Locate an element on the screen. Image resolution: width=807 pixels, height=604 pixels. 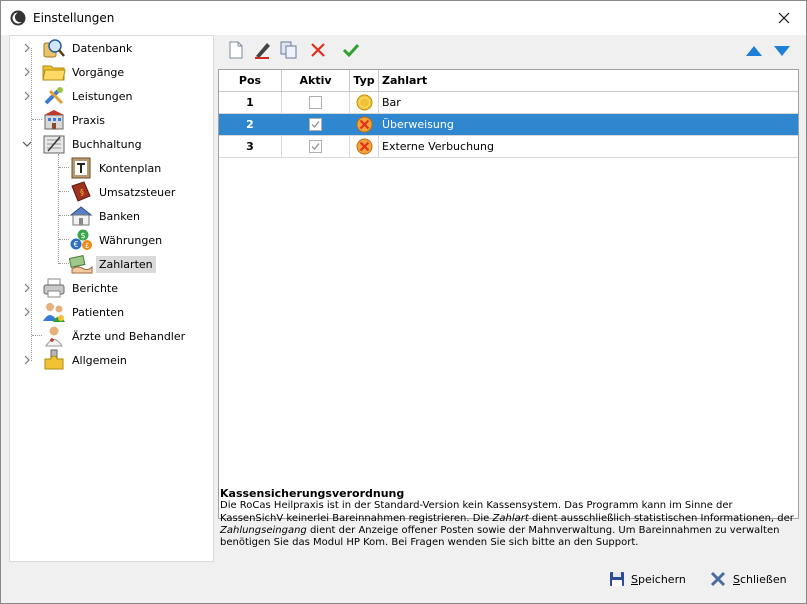
delete-x-icon is located at coordinates (318, 50).